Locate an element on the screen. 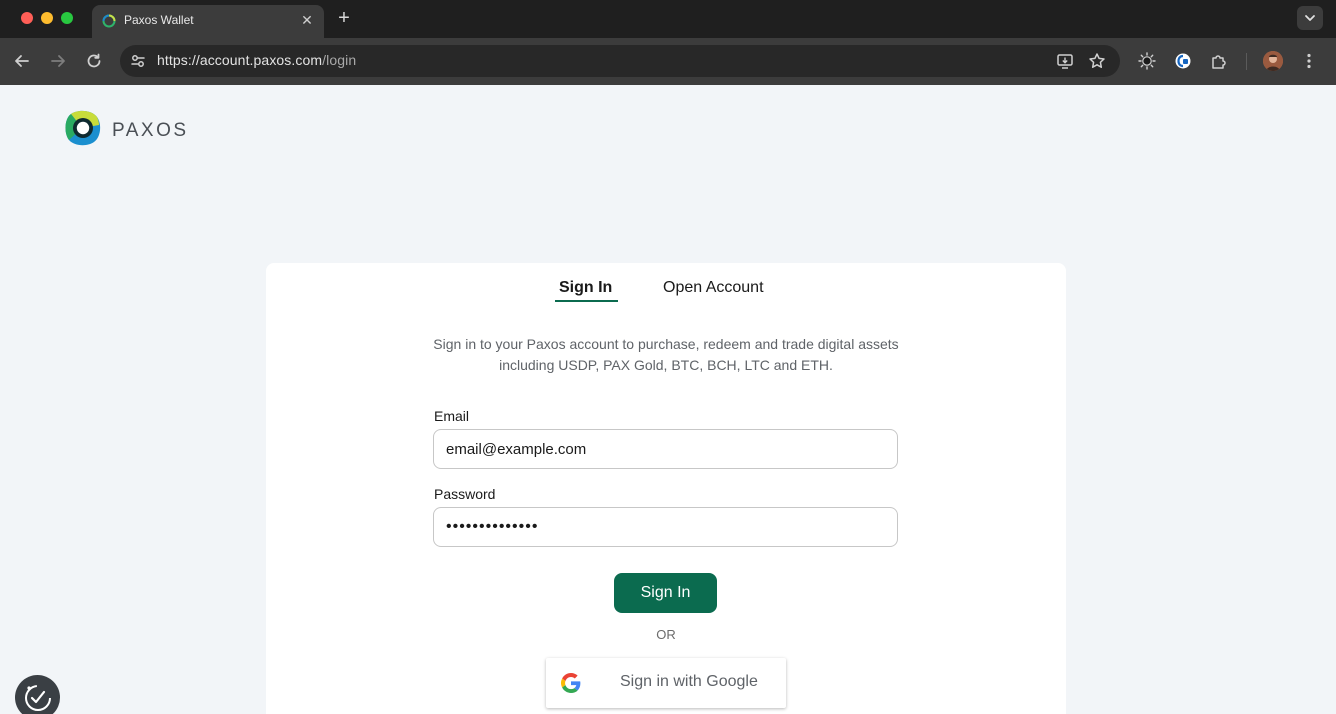 This screenshot has height=714, width=1336. extensions-puzzle-icon is located at coordinates (1219, 61).